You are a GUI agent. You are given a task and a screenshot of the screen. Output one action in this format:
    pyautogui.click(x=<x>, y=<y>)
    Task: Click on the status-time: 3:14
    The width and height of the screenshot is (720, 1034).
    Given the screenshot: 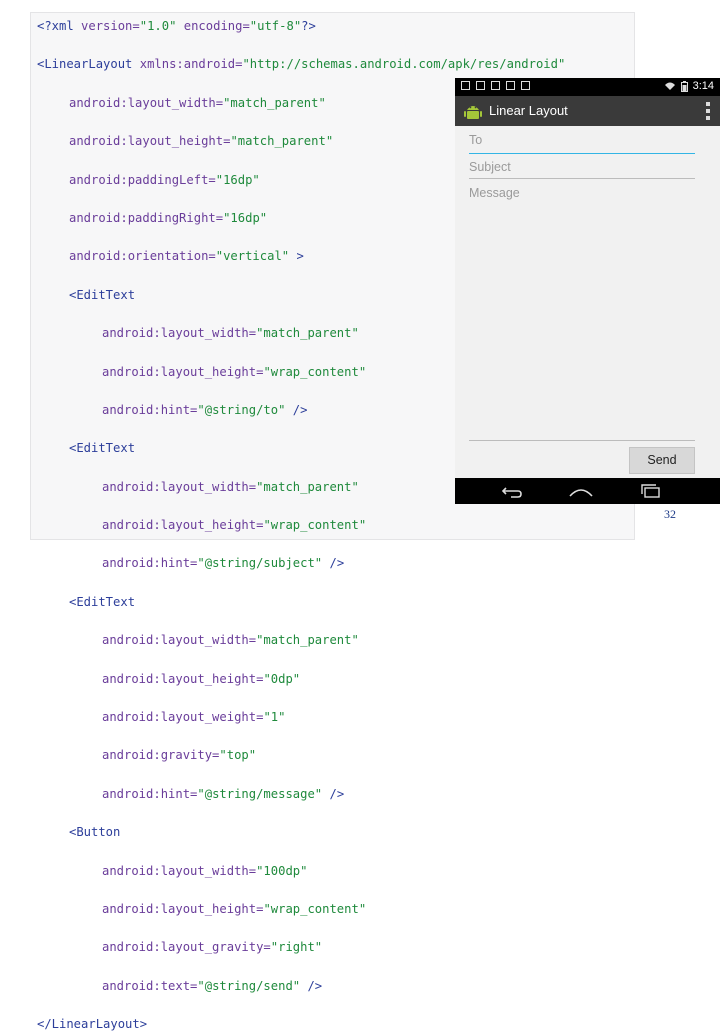 What is the action you would take?
    pyautogui.click(x=703, y=86)
    